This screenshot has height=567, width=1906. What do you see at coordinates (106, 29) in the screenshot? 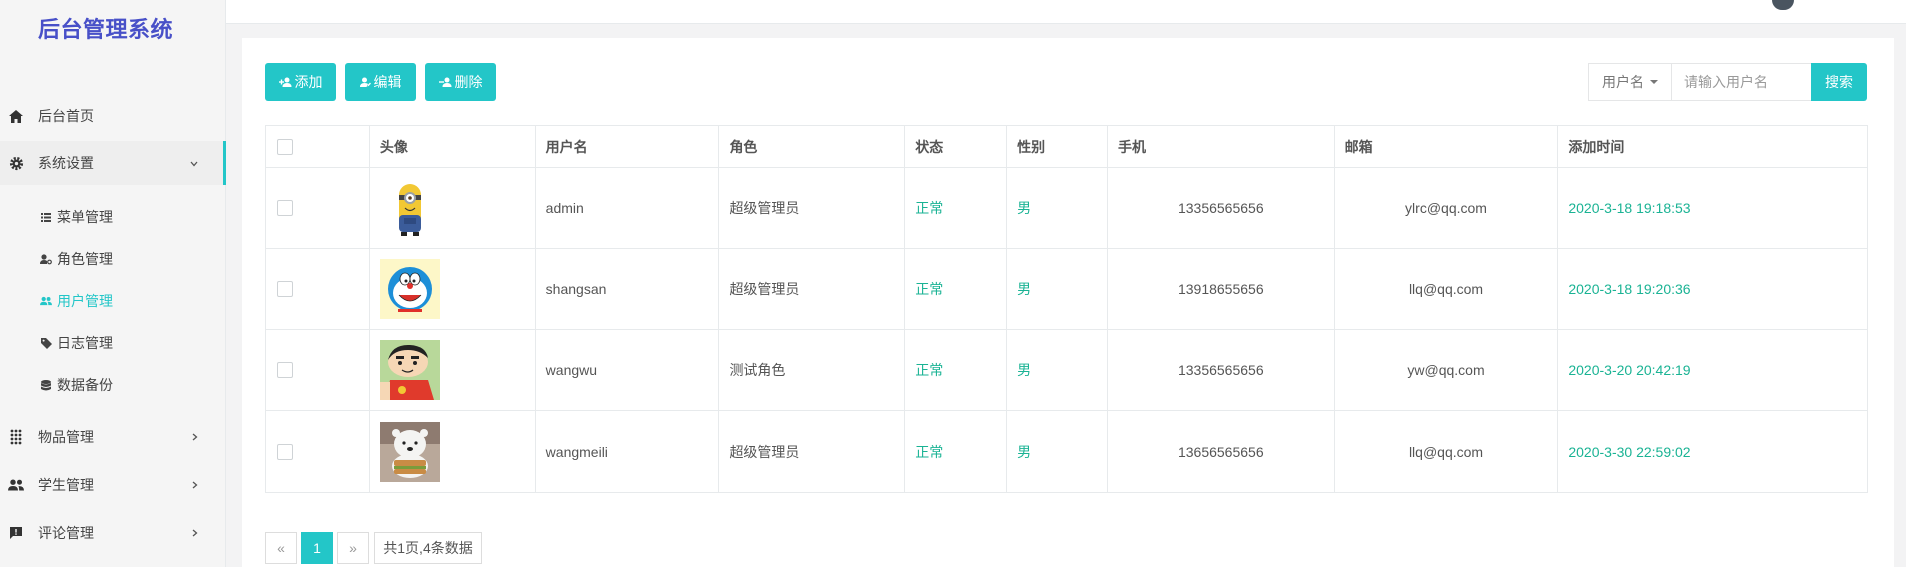
I see `app-title: 后台管理系统` at bounding box center [106, 29].